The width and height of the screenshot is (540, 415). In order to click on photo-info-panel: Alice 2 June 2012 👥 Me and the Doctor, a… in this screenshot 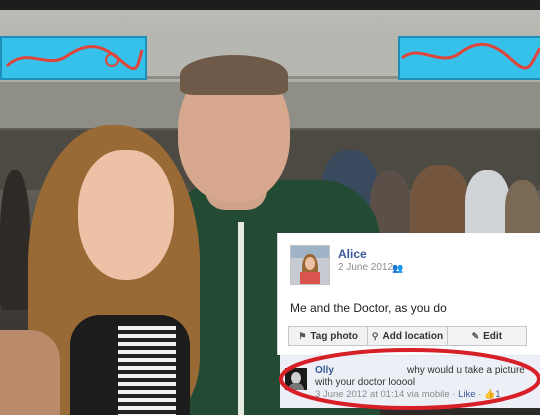, I will do `click(408, 294)`.